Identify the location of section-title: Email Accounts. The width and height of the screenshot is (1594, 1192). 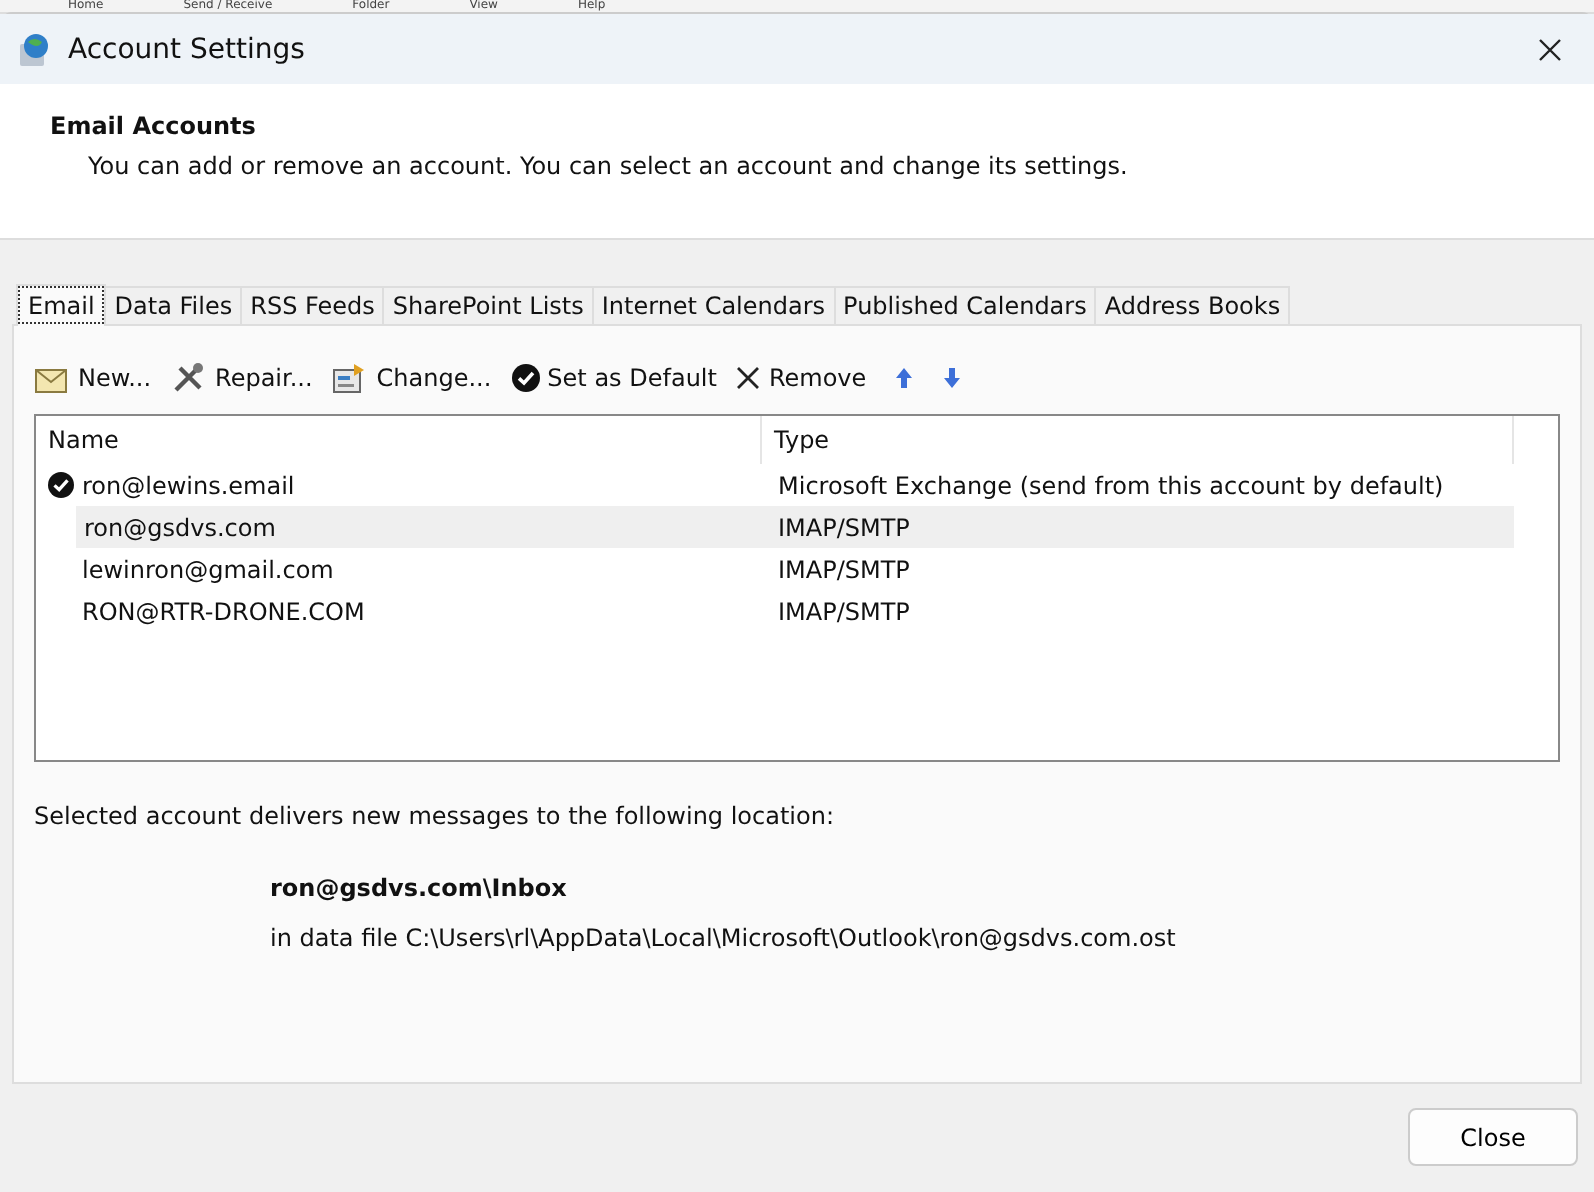
(154, 126).